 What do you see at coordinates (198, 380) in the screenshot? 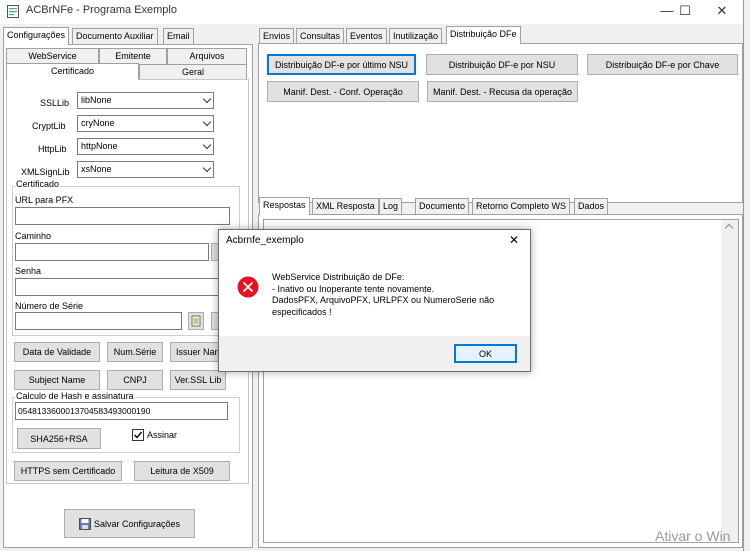
I see `ver-ssl-lib-button: Ver.SSL Lib` at bounding box center [198, 380].